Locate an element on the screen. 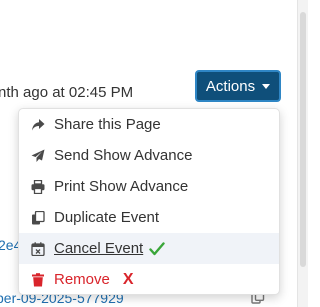 This screenshot has height=307, width=320. menu-item-label: Print Show Advance is located at coordinates (121, 186).